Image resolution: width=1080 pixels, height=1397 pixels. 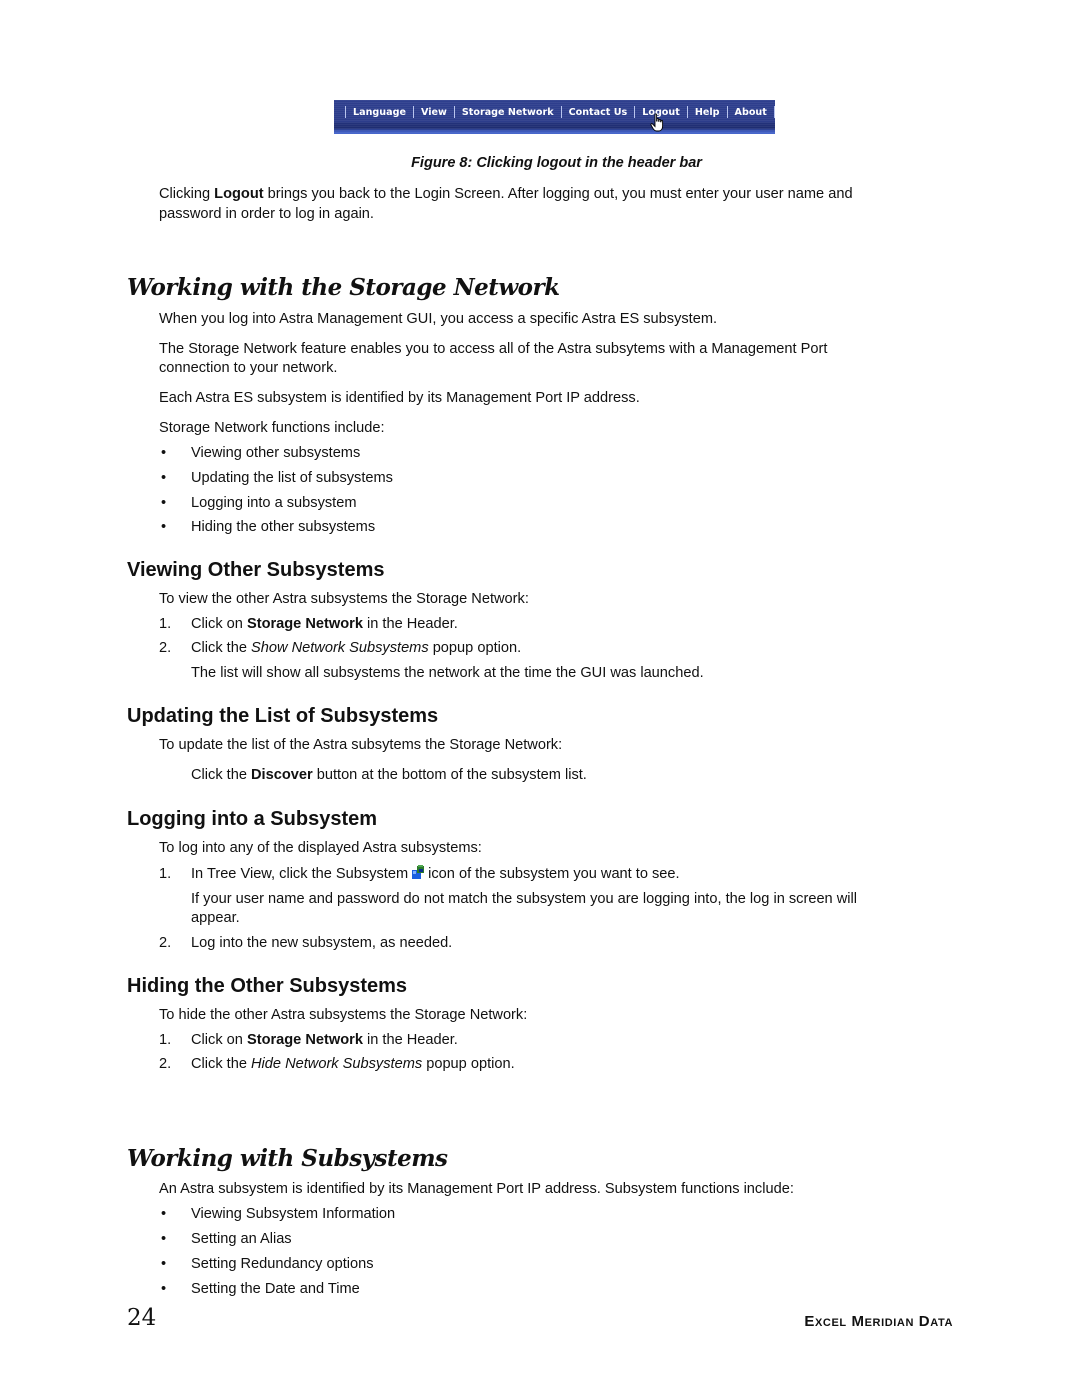 What do you see at coordinates (287, 1158) in the screenshot?
I see `section-heading: Working with Subsystems` at bounding box center [287, 1158].